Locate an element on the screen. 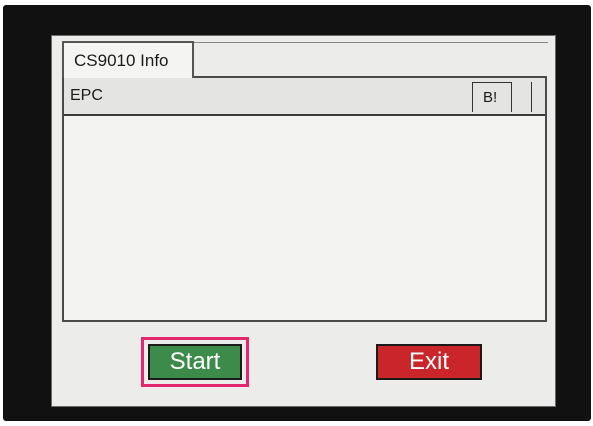 Image resolution: width=593 pixels, height=426 pixels. column-header-spacer is located at coordinates (522, 97).